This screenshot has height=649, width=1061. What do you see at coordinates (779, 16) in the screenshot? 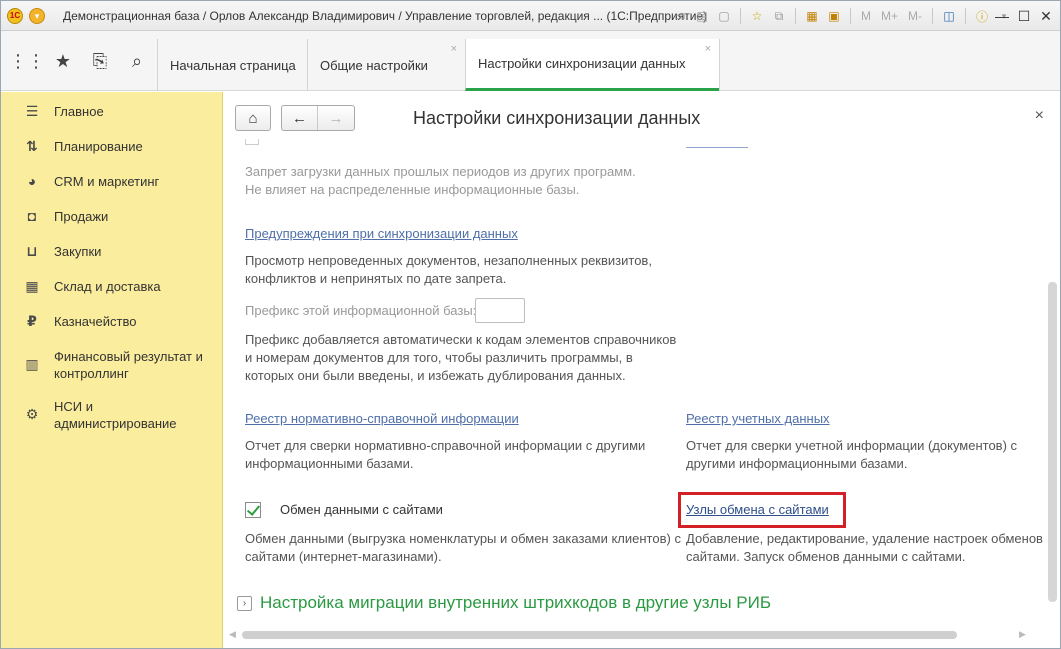
I see `link-icon: ⧉` at bounding box center [779, 16].